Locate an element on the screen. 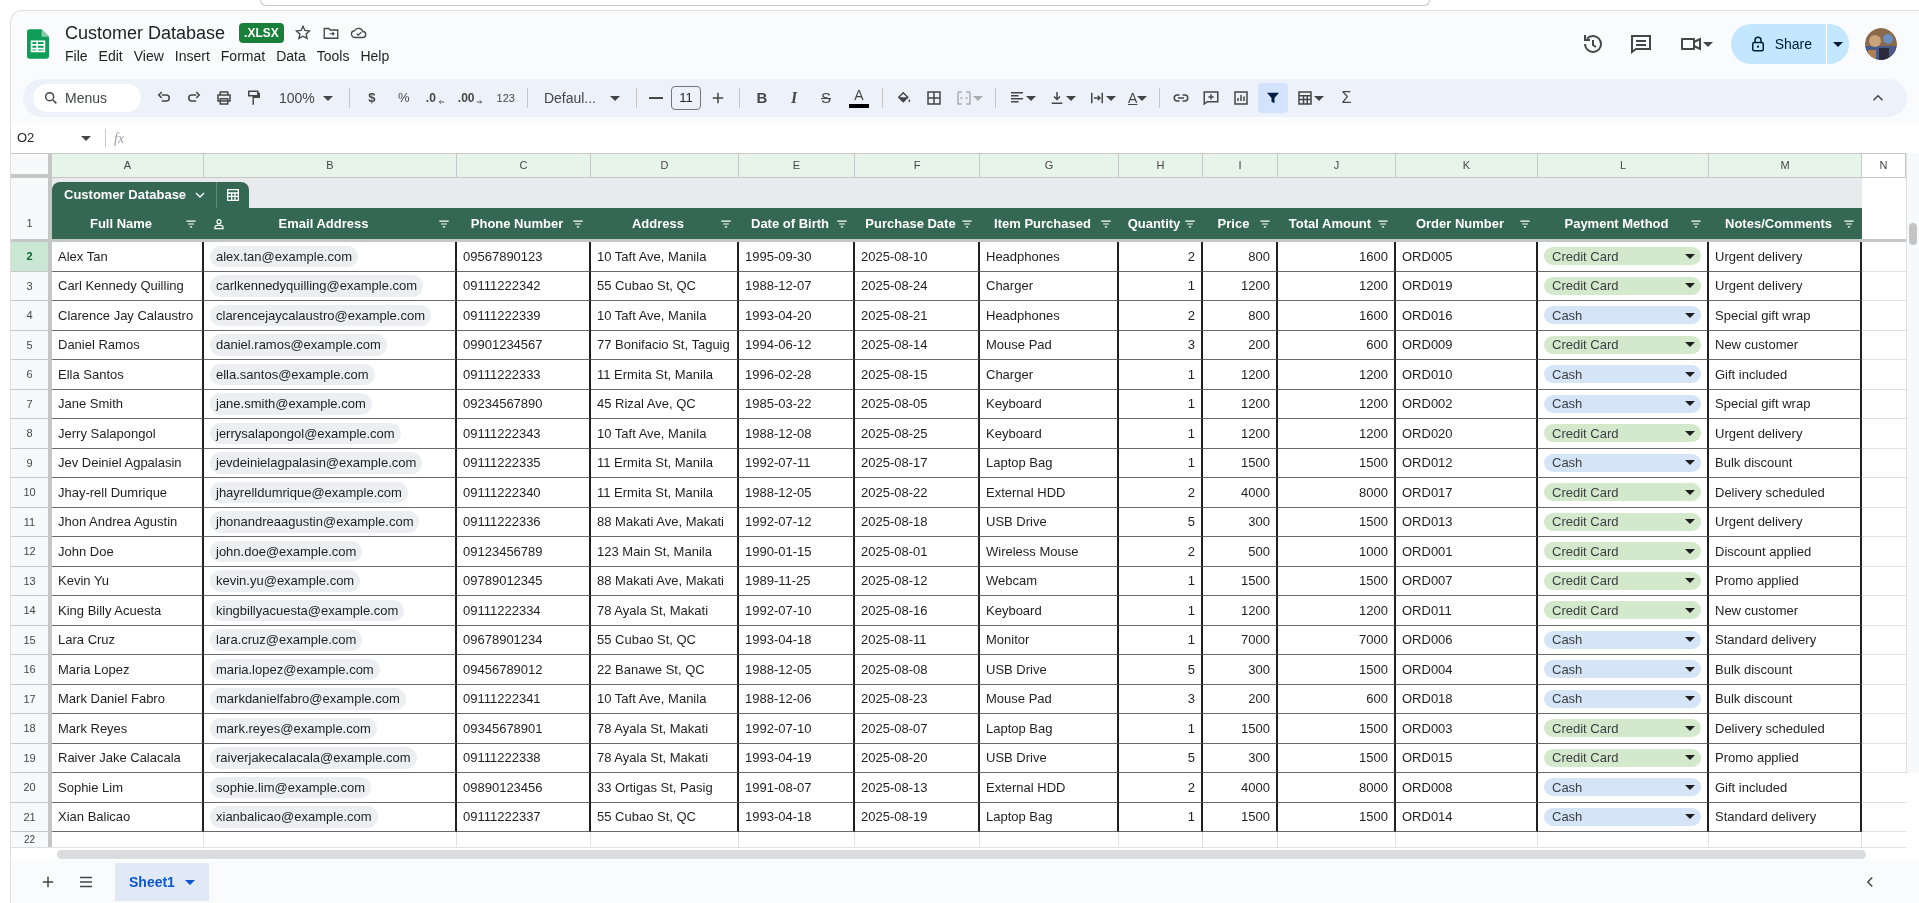  column-heading: Total Amount is located at coordinates (1337, 223).